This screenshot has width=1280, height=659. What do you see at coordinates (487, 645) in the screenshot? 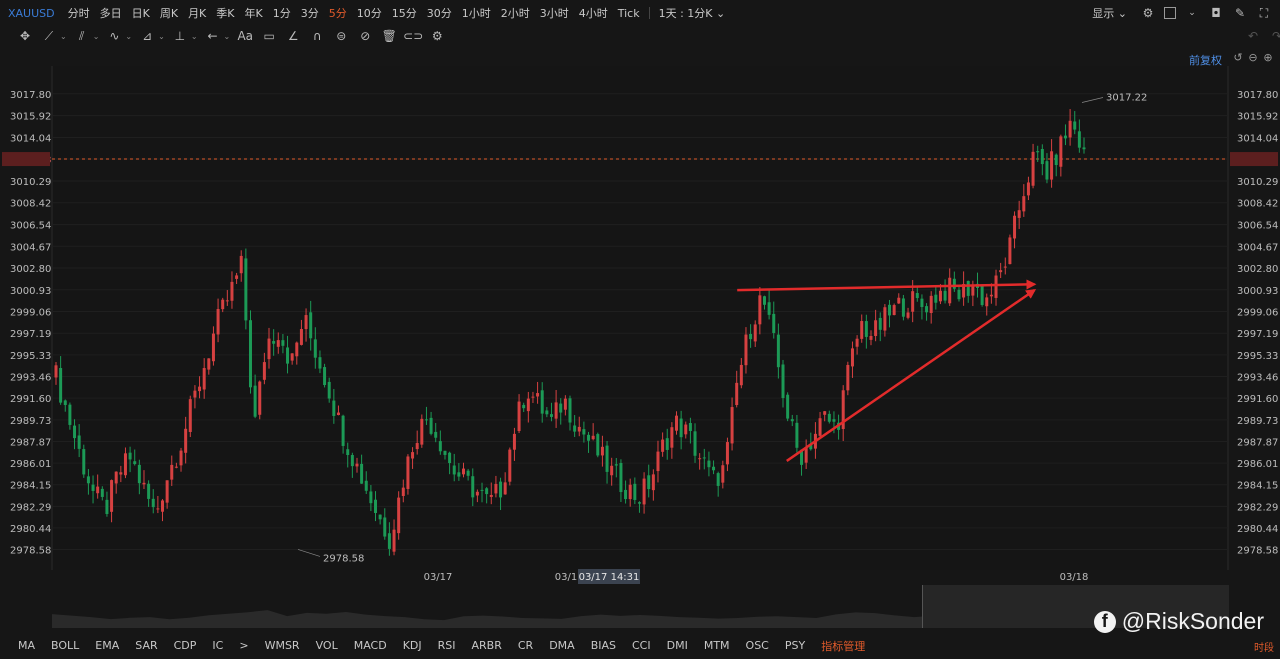
I see `indicator-12: ARBR` at bounding box center [487, 645].